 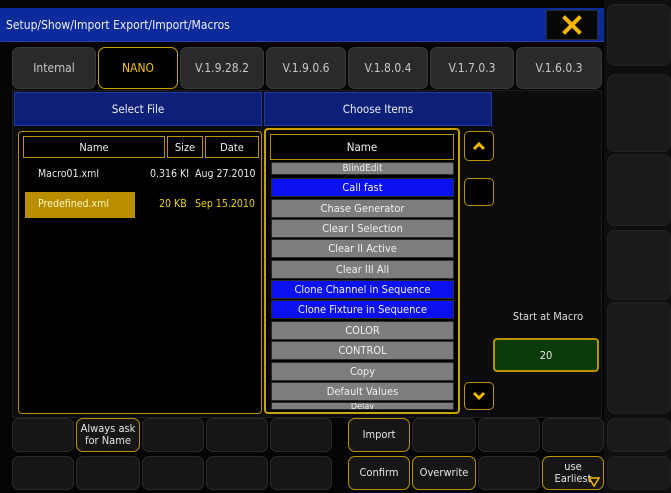 What do you see at coordinates (362, 350) in the screenshot?
I see `list-item: CONTROL` at bounding box center [362, 350].